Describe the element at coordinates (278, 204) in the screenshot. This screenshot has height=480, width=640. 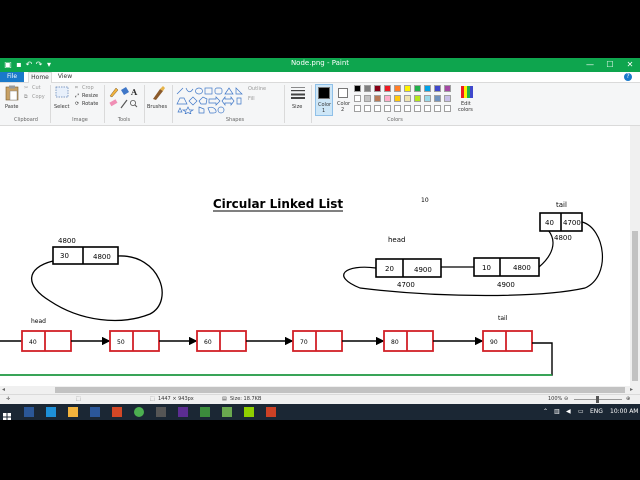
I see `diagram-title: Circular Linked List` at that location.